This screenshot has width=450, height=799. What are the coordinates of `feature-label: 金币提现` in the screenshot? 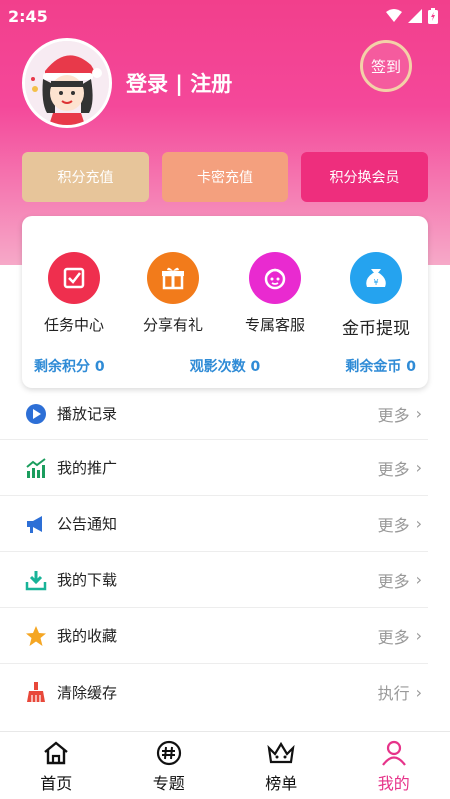 It's located at (376, 329).